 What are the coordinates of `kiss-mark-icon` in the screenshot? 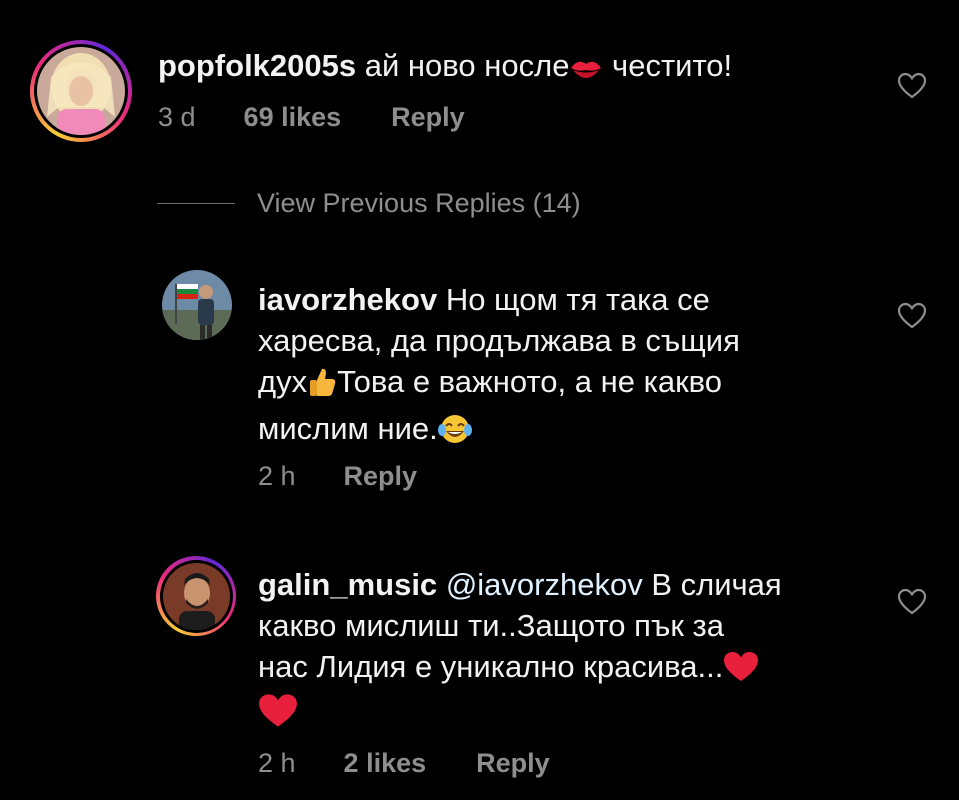 It's located at (586, 71).